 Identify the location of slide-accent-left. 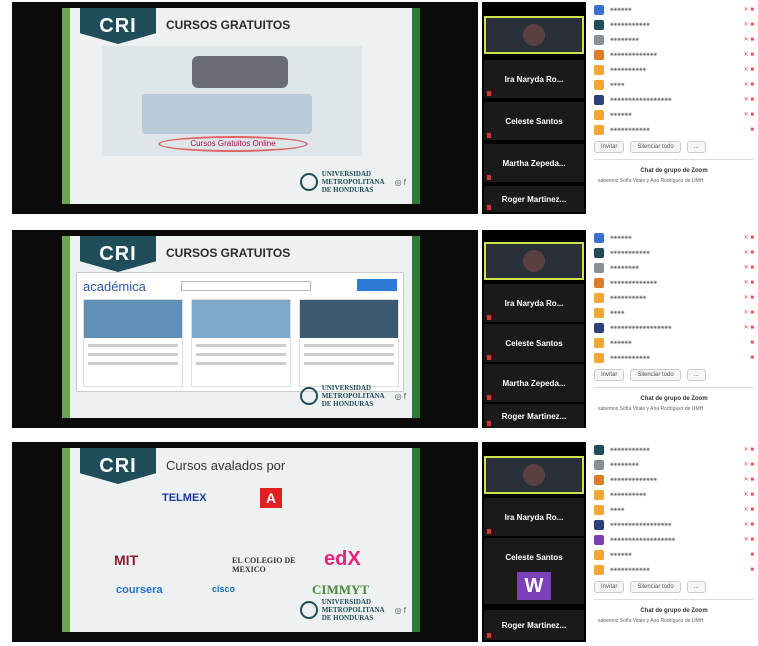
(66, 106).